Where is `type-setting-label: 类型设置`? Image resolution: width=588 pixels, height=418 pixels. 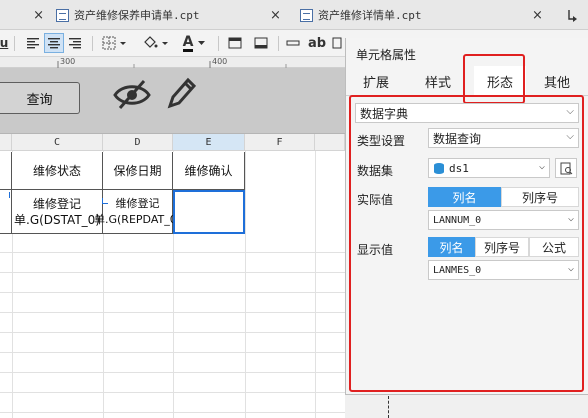 type-setting-label: 类型设置 is located at coordinates (381, 141).